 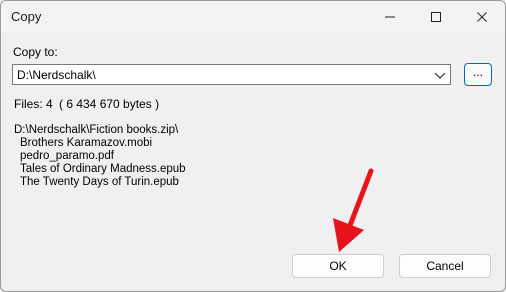 What do you see at coordinates (109, 104) in the screenshot?
I see `files-bytes: ( 6 434 670 bytes )` at bounding box center [109, 104].